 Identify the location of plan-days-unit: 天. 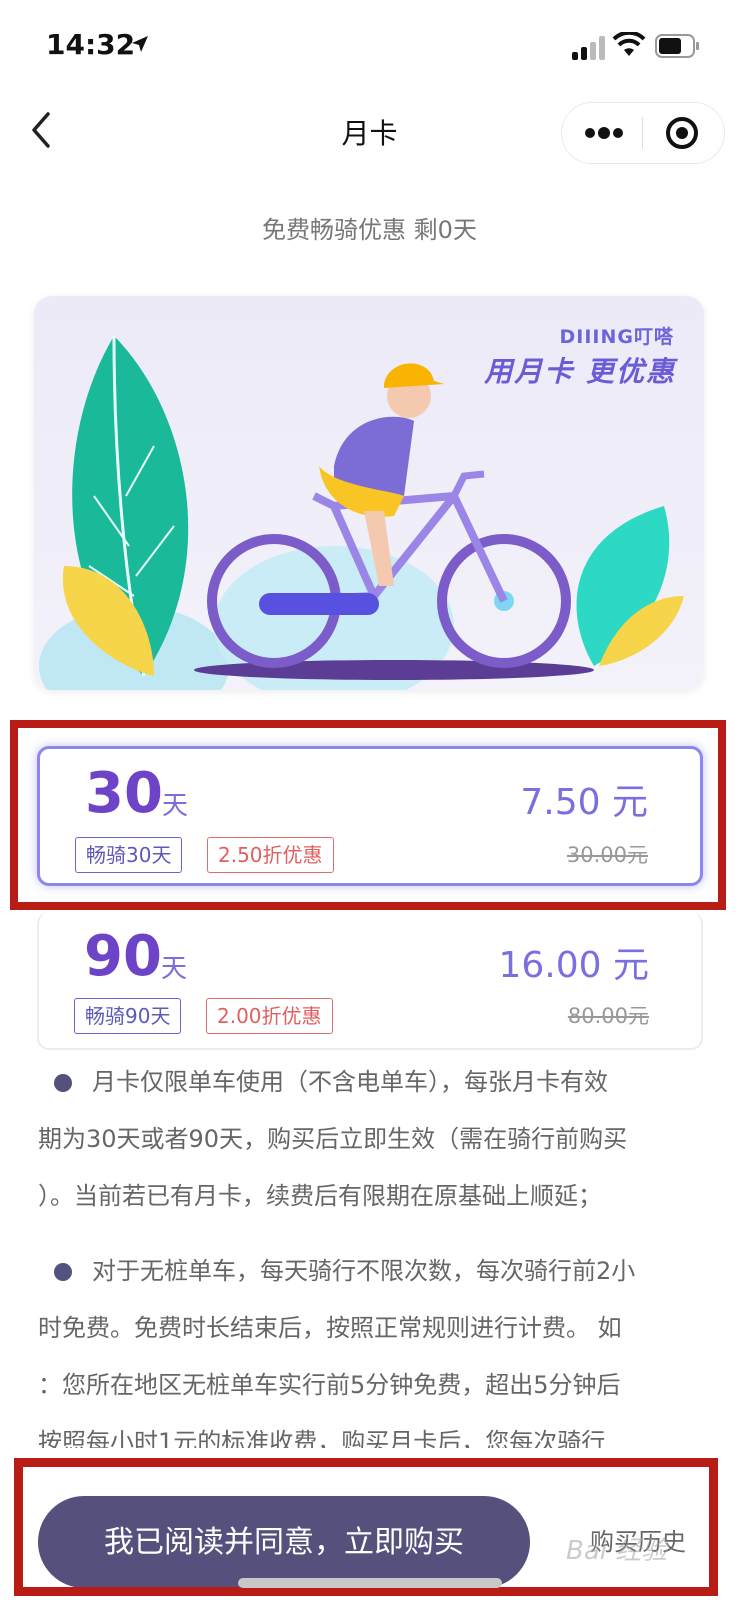
(174, 969).